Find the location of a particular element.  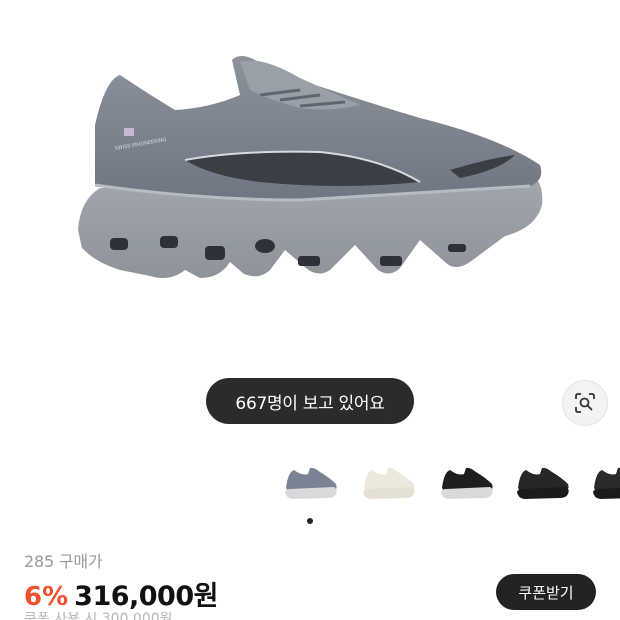

viewers-badge: 667명이 보고 있어요 is located at coordinates (310, 401).